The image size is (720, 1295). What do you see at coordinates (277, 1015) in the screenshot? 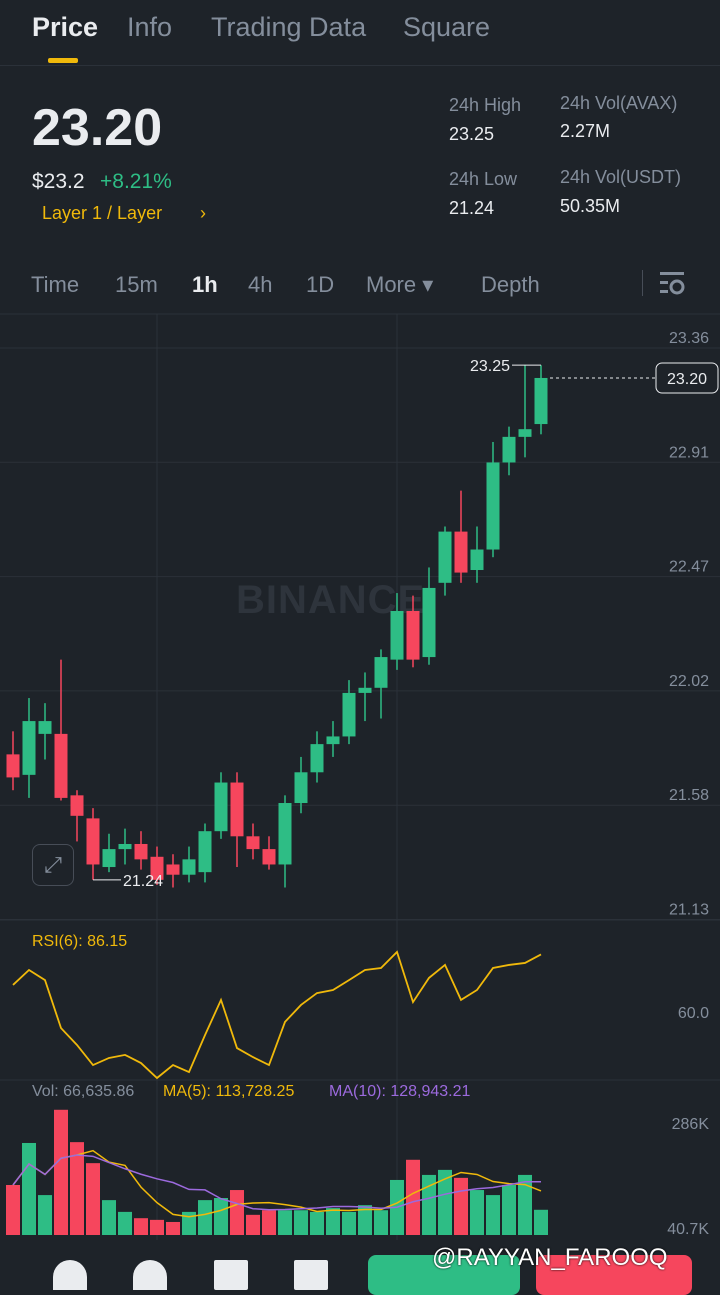
I see `rsi-line` at bounding box center [277, 1015].